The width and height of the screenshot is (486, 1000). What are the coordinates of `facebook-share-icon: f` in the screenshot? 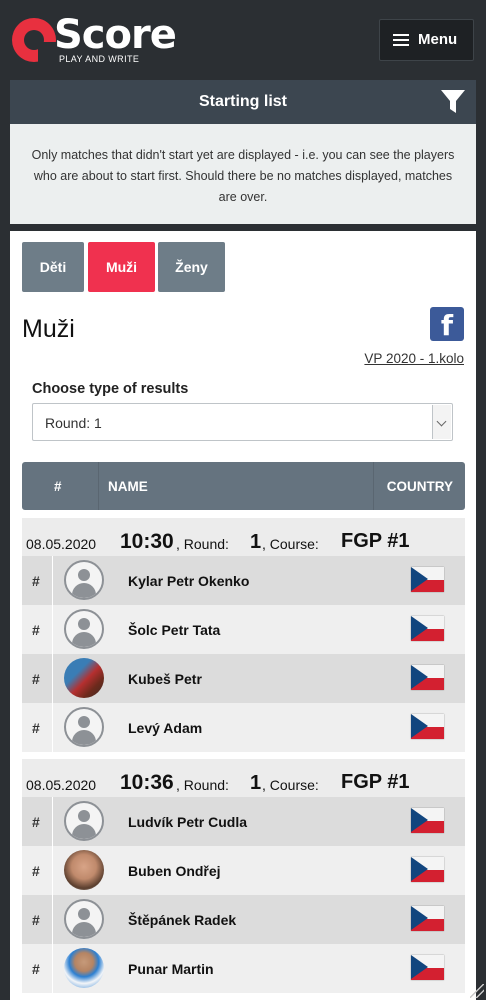 It's located at (447, 324).